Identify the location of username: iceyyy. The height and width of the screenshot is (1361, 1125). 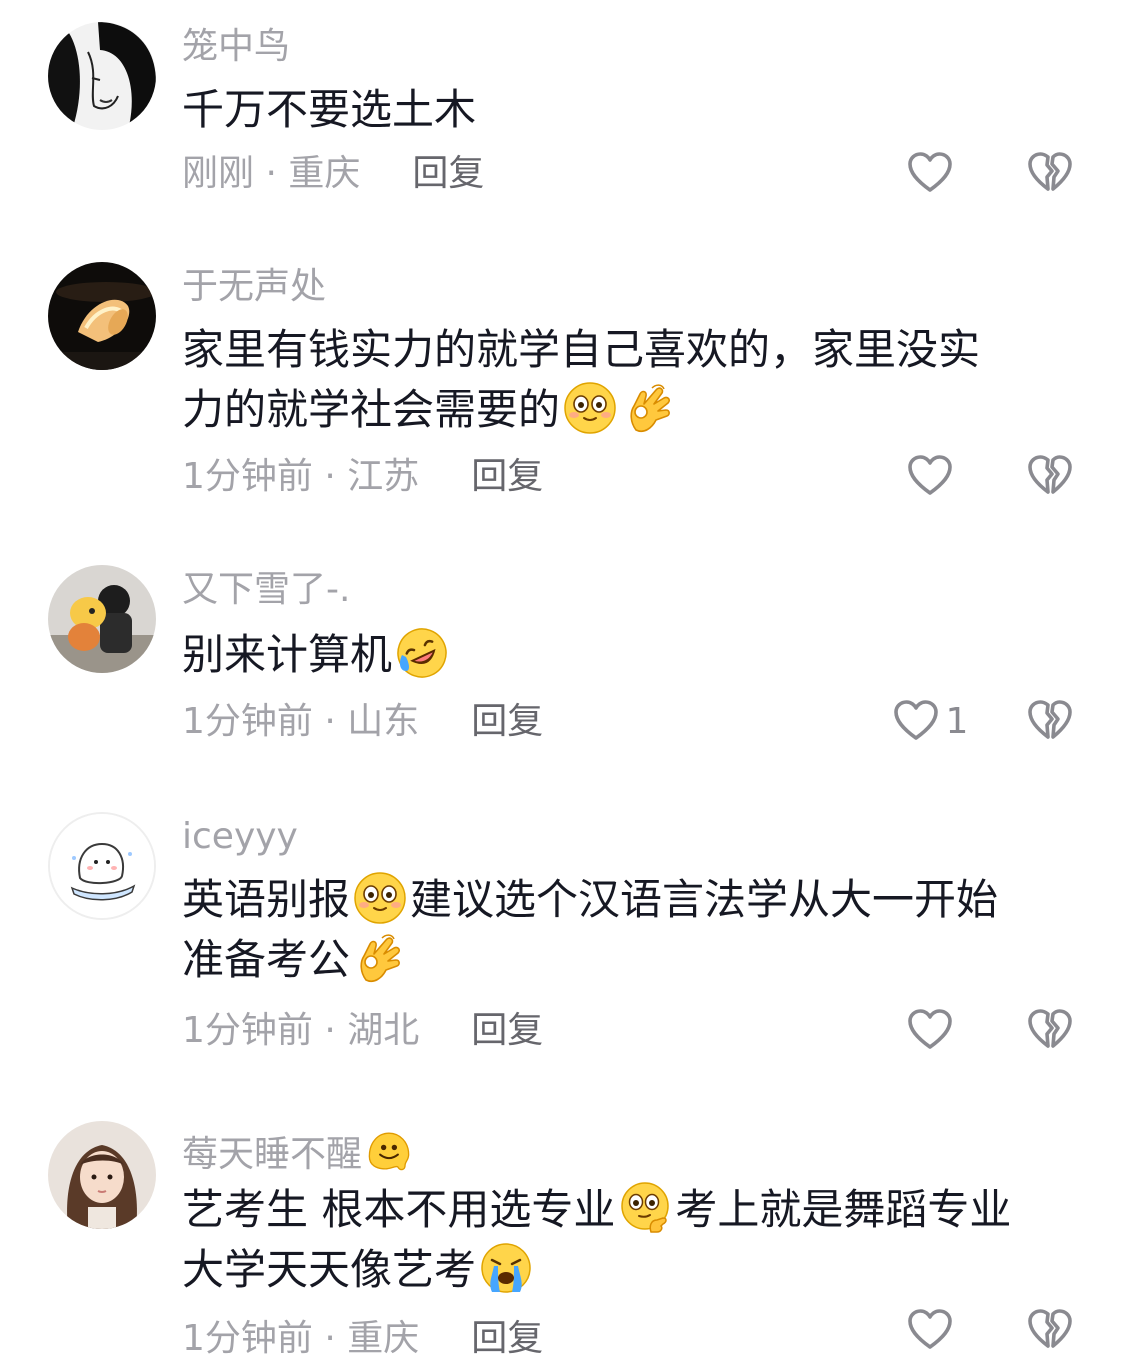
(240, 837).